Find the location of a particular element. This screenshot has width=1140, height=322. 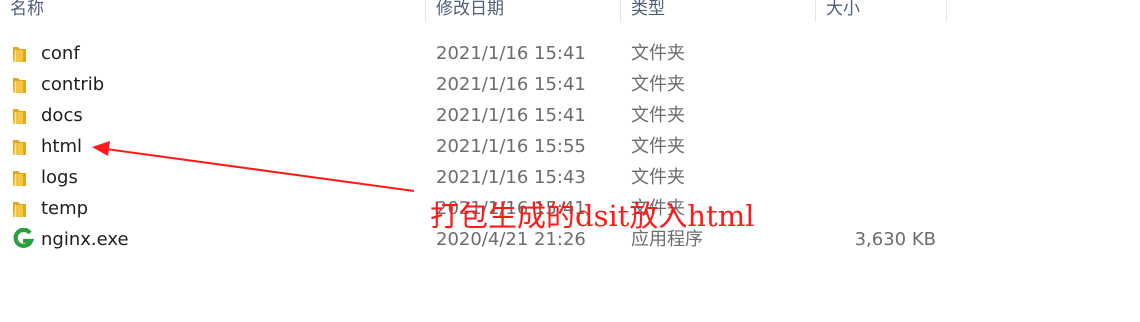

file-row-conf: conf 2021/1/16 15:41 文件夹 is located at coordinates (570, 53).